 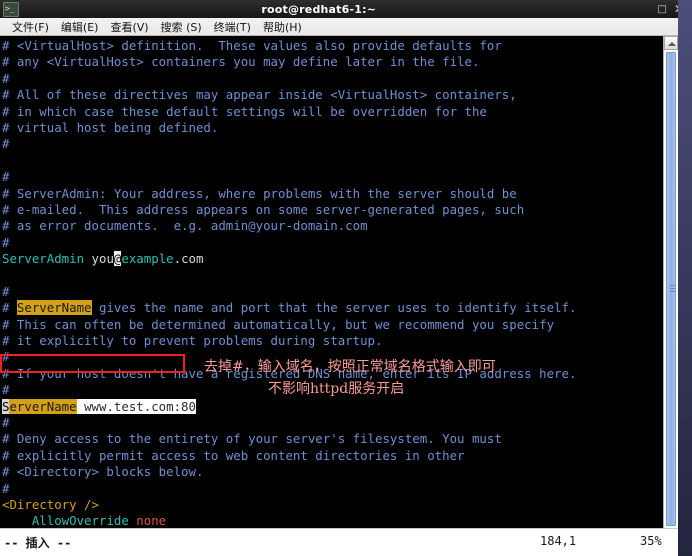 I want to click on allowoverride-value: none, so click(x=151, y=520).